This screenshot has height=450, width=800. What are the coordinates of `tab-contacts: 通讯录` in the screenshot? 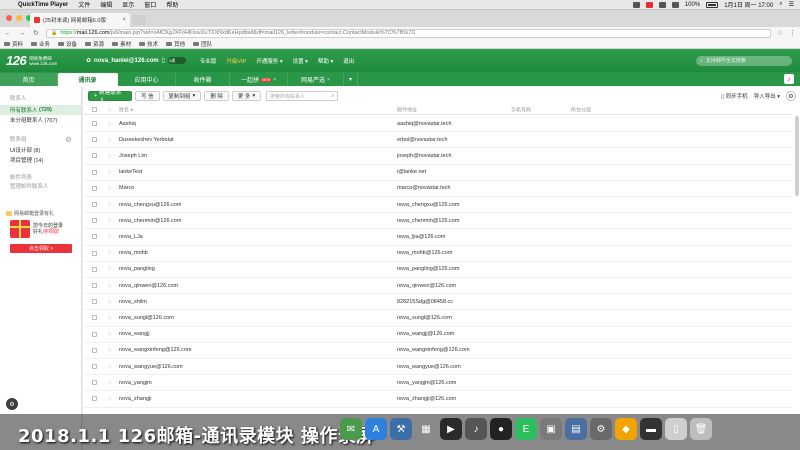 It's located at (88, 79).